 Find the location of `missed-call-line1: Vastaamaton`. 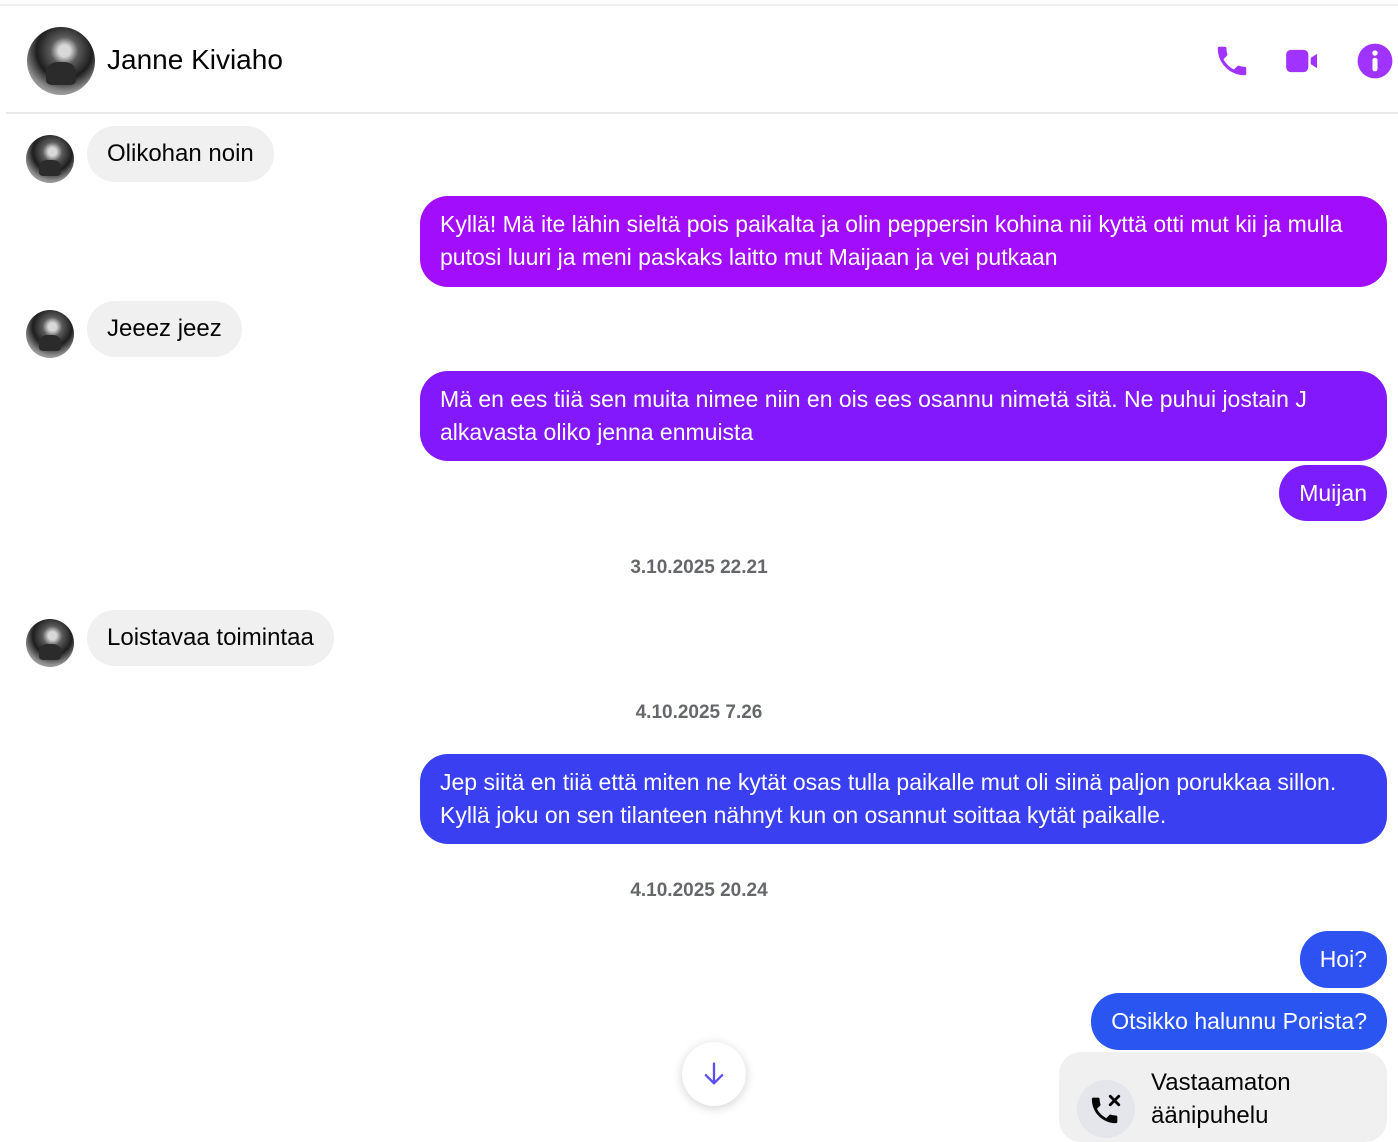

missed-call-line1: Vastaamaton is located at coordinates (1221, 1082).